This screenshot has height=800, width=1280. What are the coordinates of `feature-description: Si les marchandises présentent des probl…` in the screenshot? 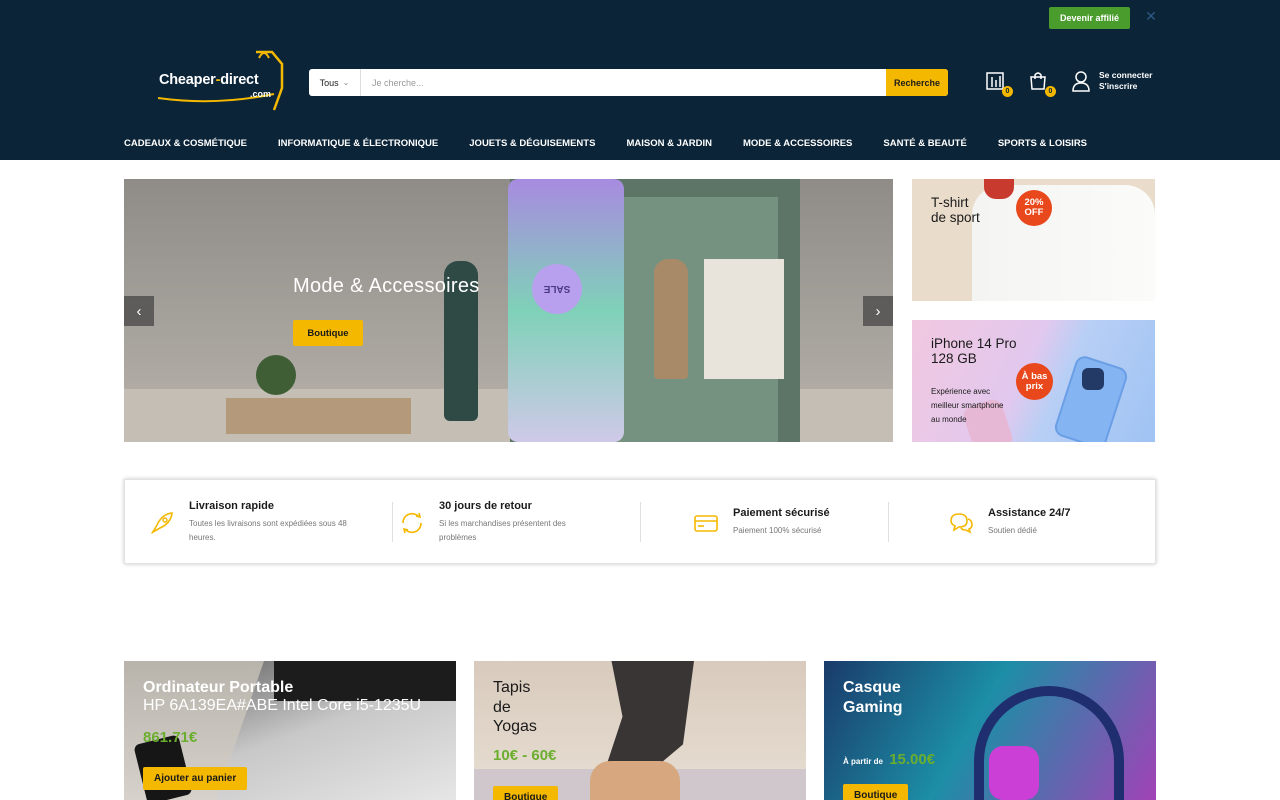 It's located at (502, 530).